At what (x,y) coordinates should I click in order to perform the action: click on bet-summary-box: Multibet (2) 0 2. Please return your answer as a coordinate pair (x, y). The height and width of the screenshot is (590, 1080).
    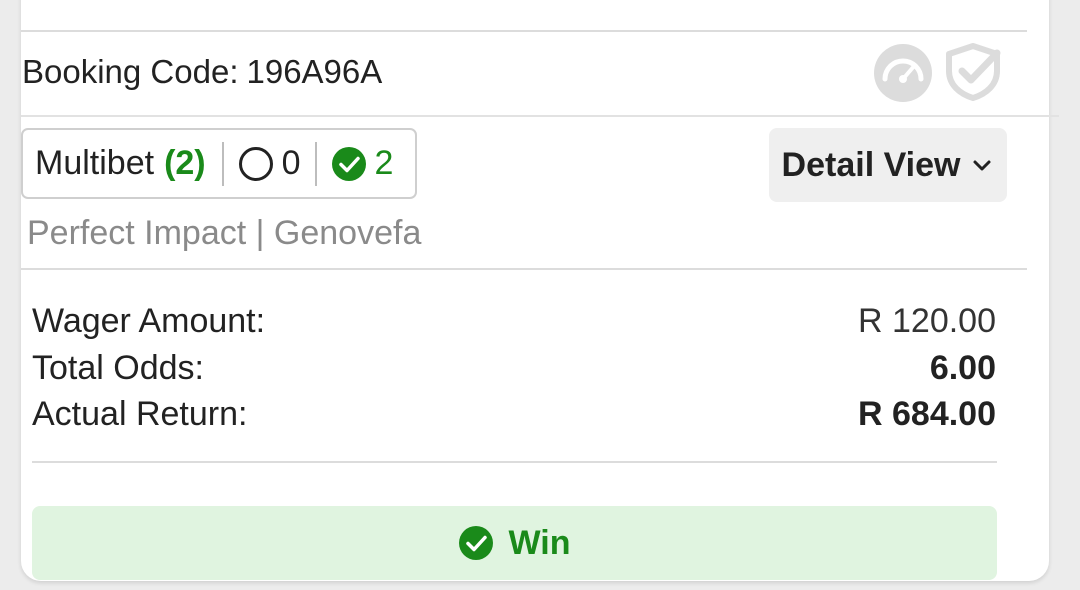
    Looking at the image, I should click on (219, 163).